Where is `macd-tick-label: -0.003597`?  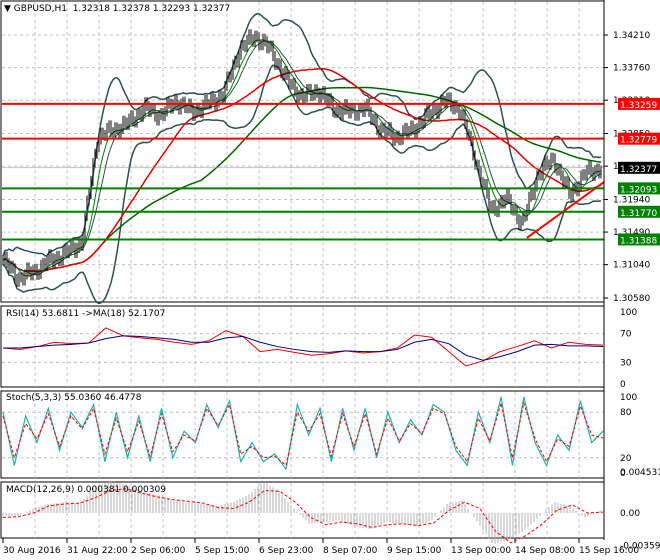
macd-tick-label: -0.003597 is located at coordinates (640, 546).